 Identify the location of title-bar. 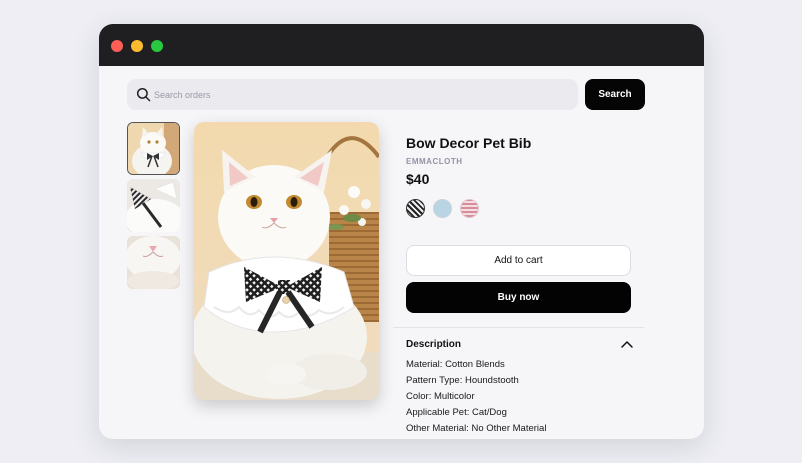
(401, 45).